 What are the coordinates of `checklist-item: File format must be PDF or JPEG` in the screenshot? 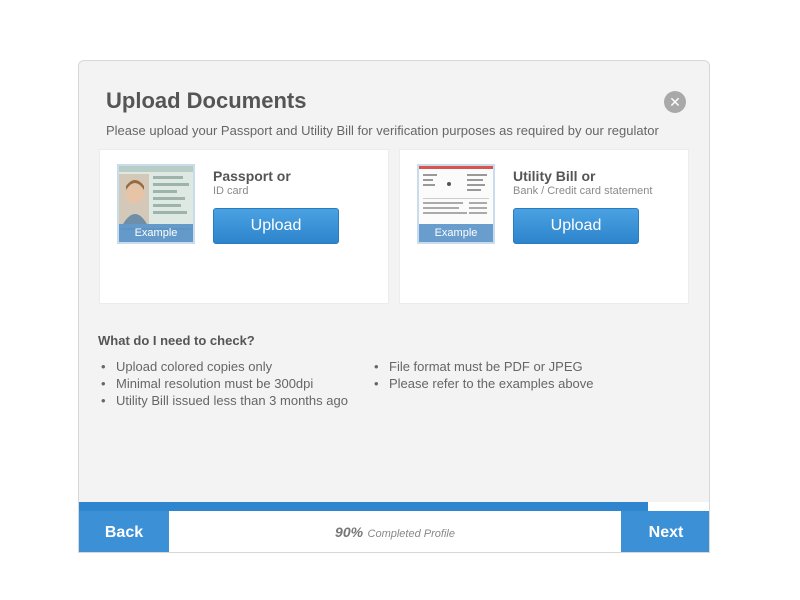 It's located at (484, 366).